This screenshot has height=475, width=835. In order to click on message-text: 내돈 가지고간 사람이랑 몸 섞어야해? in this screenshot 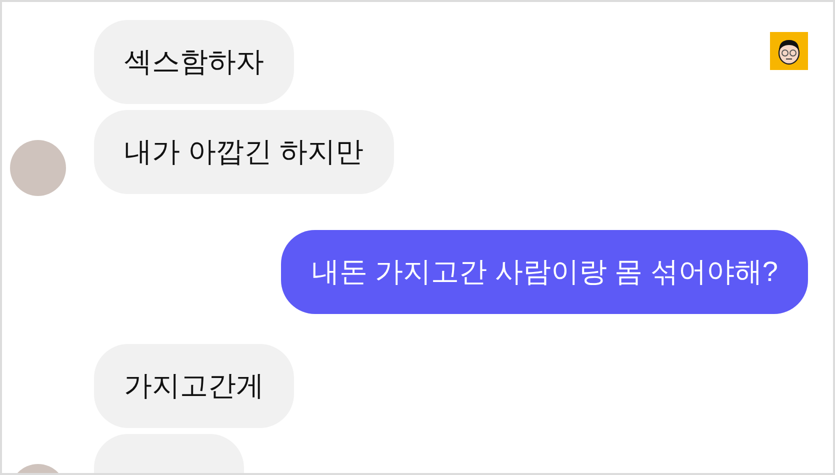, I will do `click(544, 272)`.